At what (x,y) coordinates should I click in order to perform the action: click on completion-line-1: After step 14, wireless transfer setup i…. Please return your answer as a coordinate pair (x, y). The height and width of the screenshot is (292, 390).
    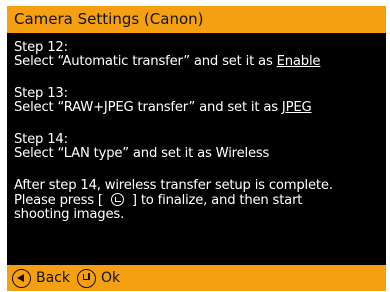
    Looking at the image, I should click on (173, 185).